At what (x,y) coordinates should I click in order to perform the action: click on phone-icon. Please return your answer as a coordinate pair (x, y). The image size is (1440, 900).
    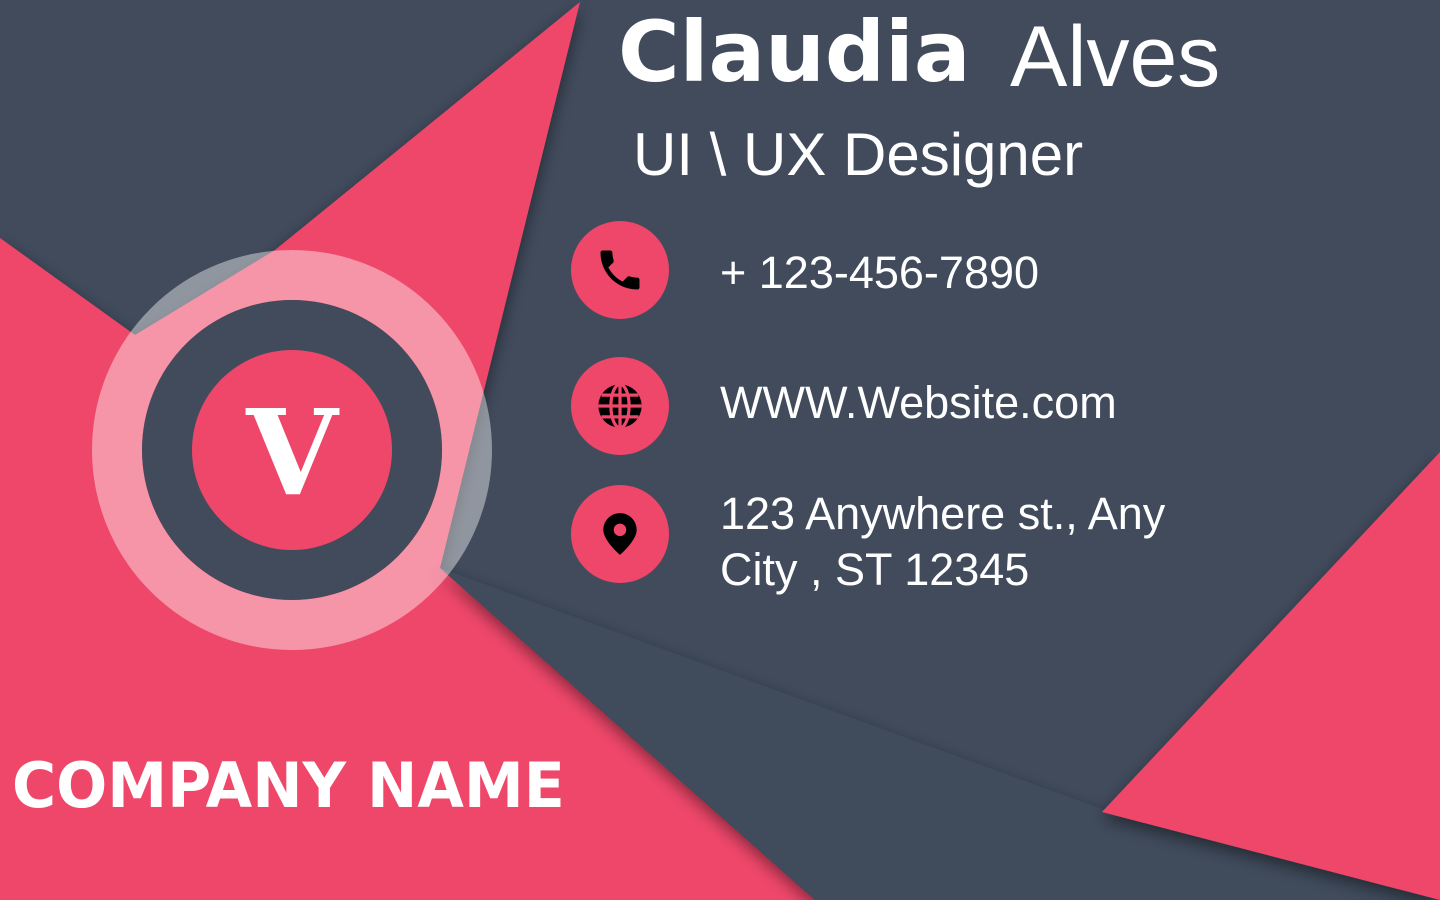
    Looking at the image, I should click on (620, 270).